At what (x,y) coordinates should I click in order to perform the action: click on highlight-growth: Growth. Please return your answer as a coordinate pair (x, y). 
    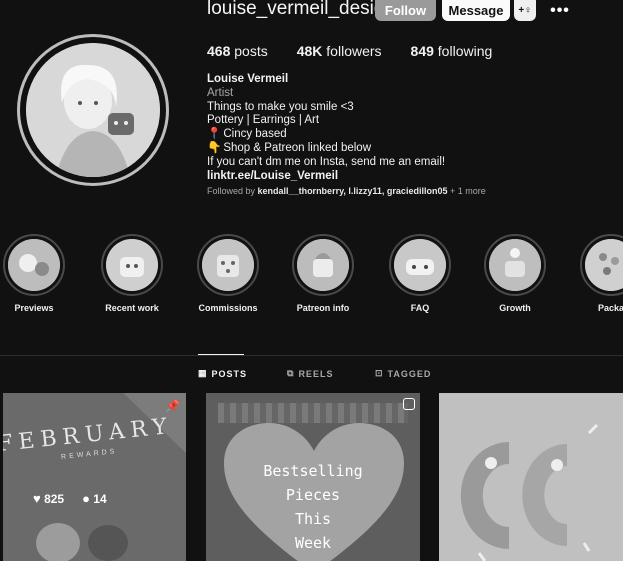
    Looking at the image, I should click on (515, 273).